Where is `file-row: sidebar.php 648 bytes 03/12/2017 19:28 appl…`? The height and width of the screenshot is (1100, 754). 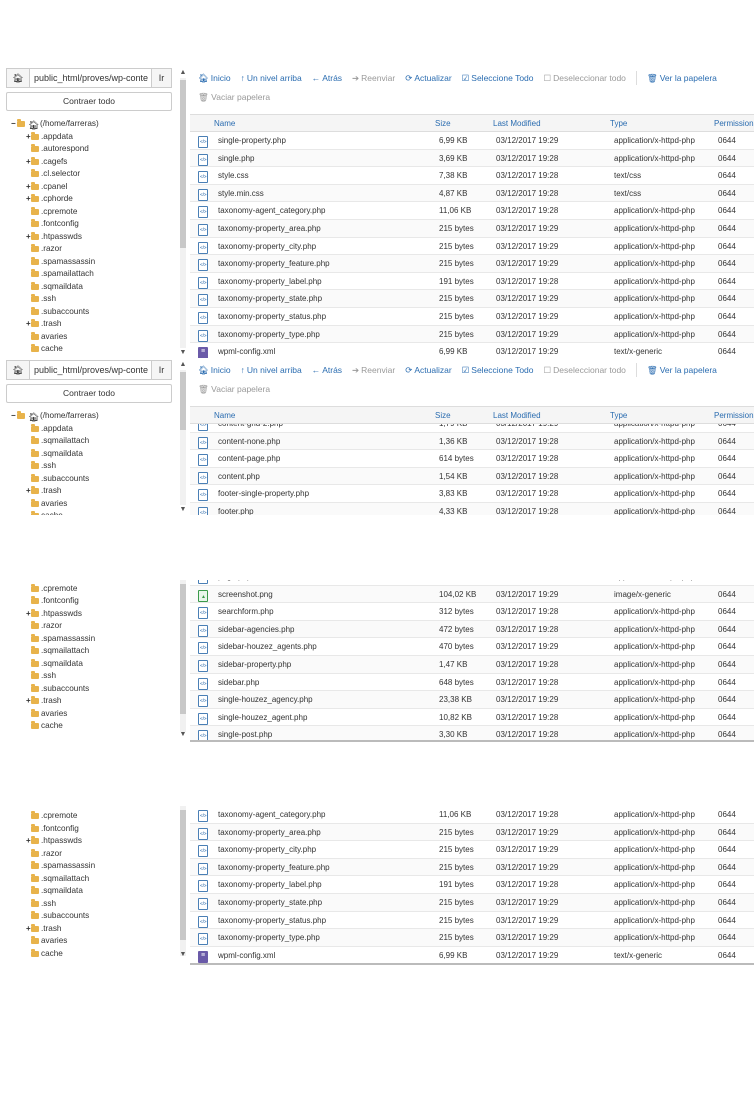 file-row: sidebar.php 648 bytes 03/12/2017 19:28 appl… is located at coordinates (472, 683).